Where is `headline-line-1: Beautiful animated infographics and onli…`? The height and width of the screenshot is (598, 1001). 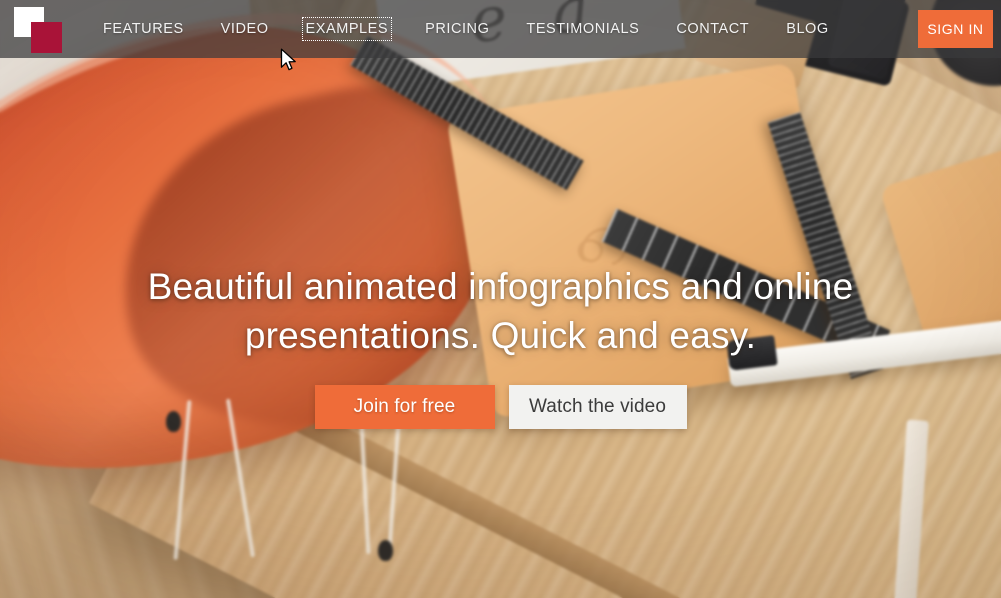 headline-line-1: Beautiful animated infographics and onli… is located at coordinates (500, 286).